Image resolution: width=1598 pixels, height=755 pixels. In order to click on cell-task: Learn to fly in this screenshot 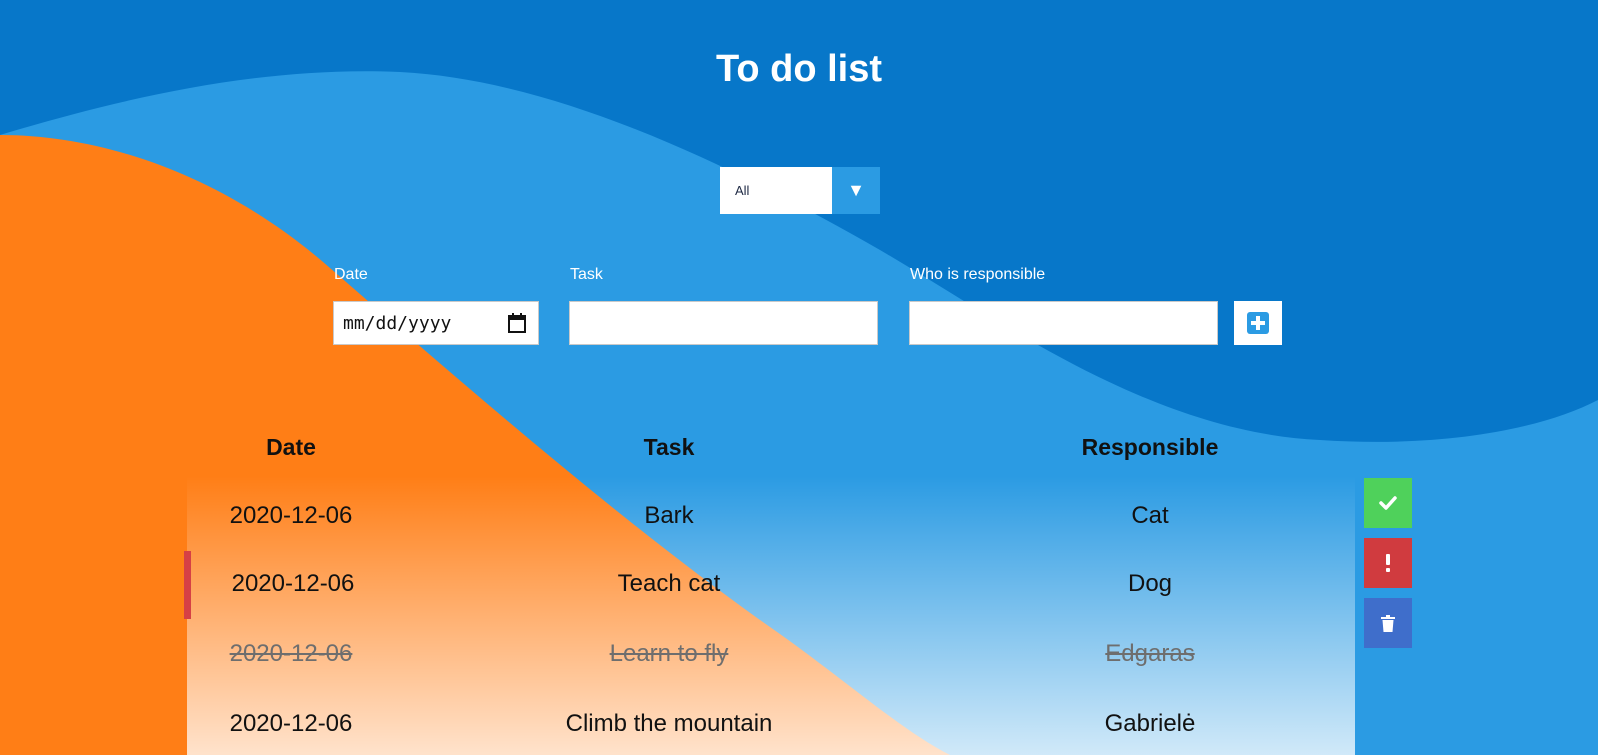, I will do `click(669, 653)`.